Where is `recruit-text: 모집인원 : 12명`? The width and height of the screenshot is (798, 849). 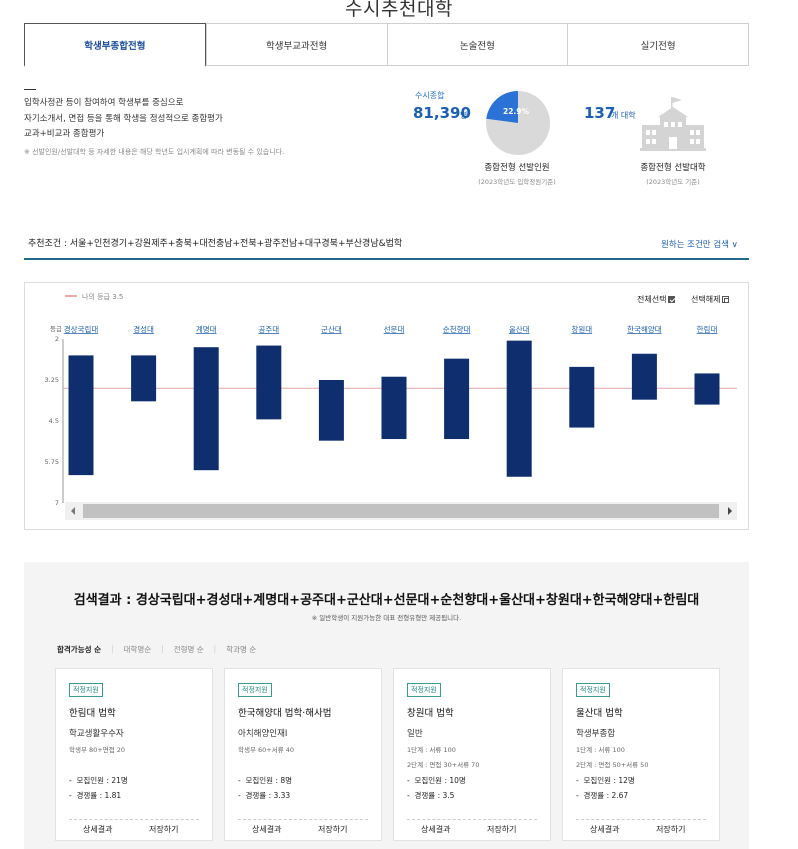
recruit-text: 모집인원 : 12명 is located at coordinates (609, 780).